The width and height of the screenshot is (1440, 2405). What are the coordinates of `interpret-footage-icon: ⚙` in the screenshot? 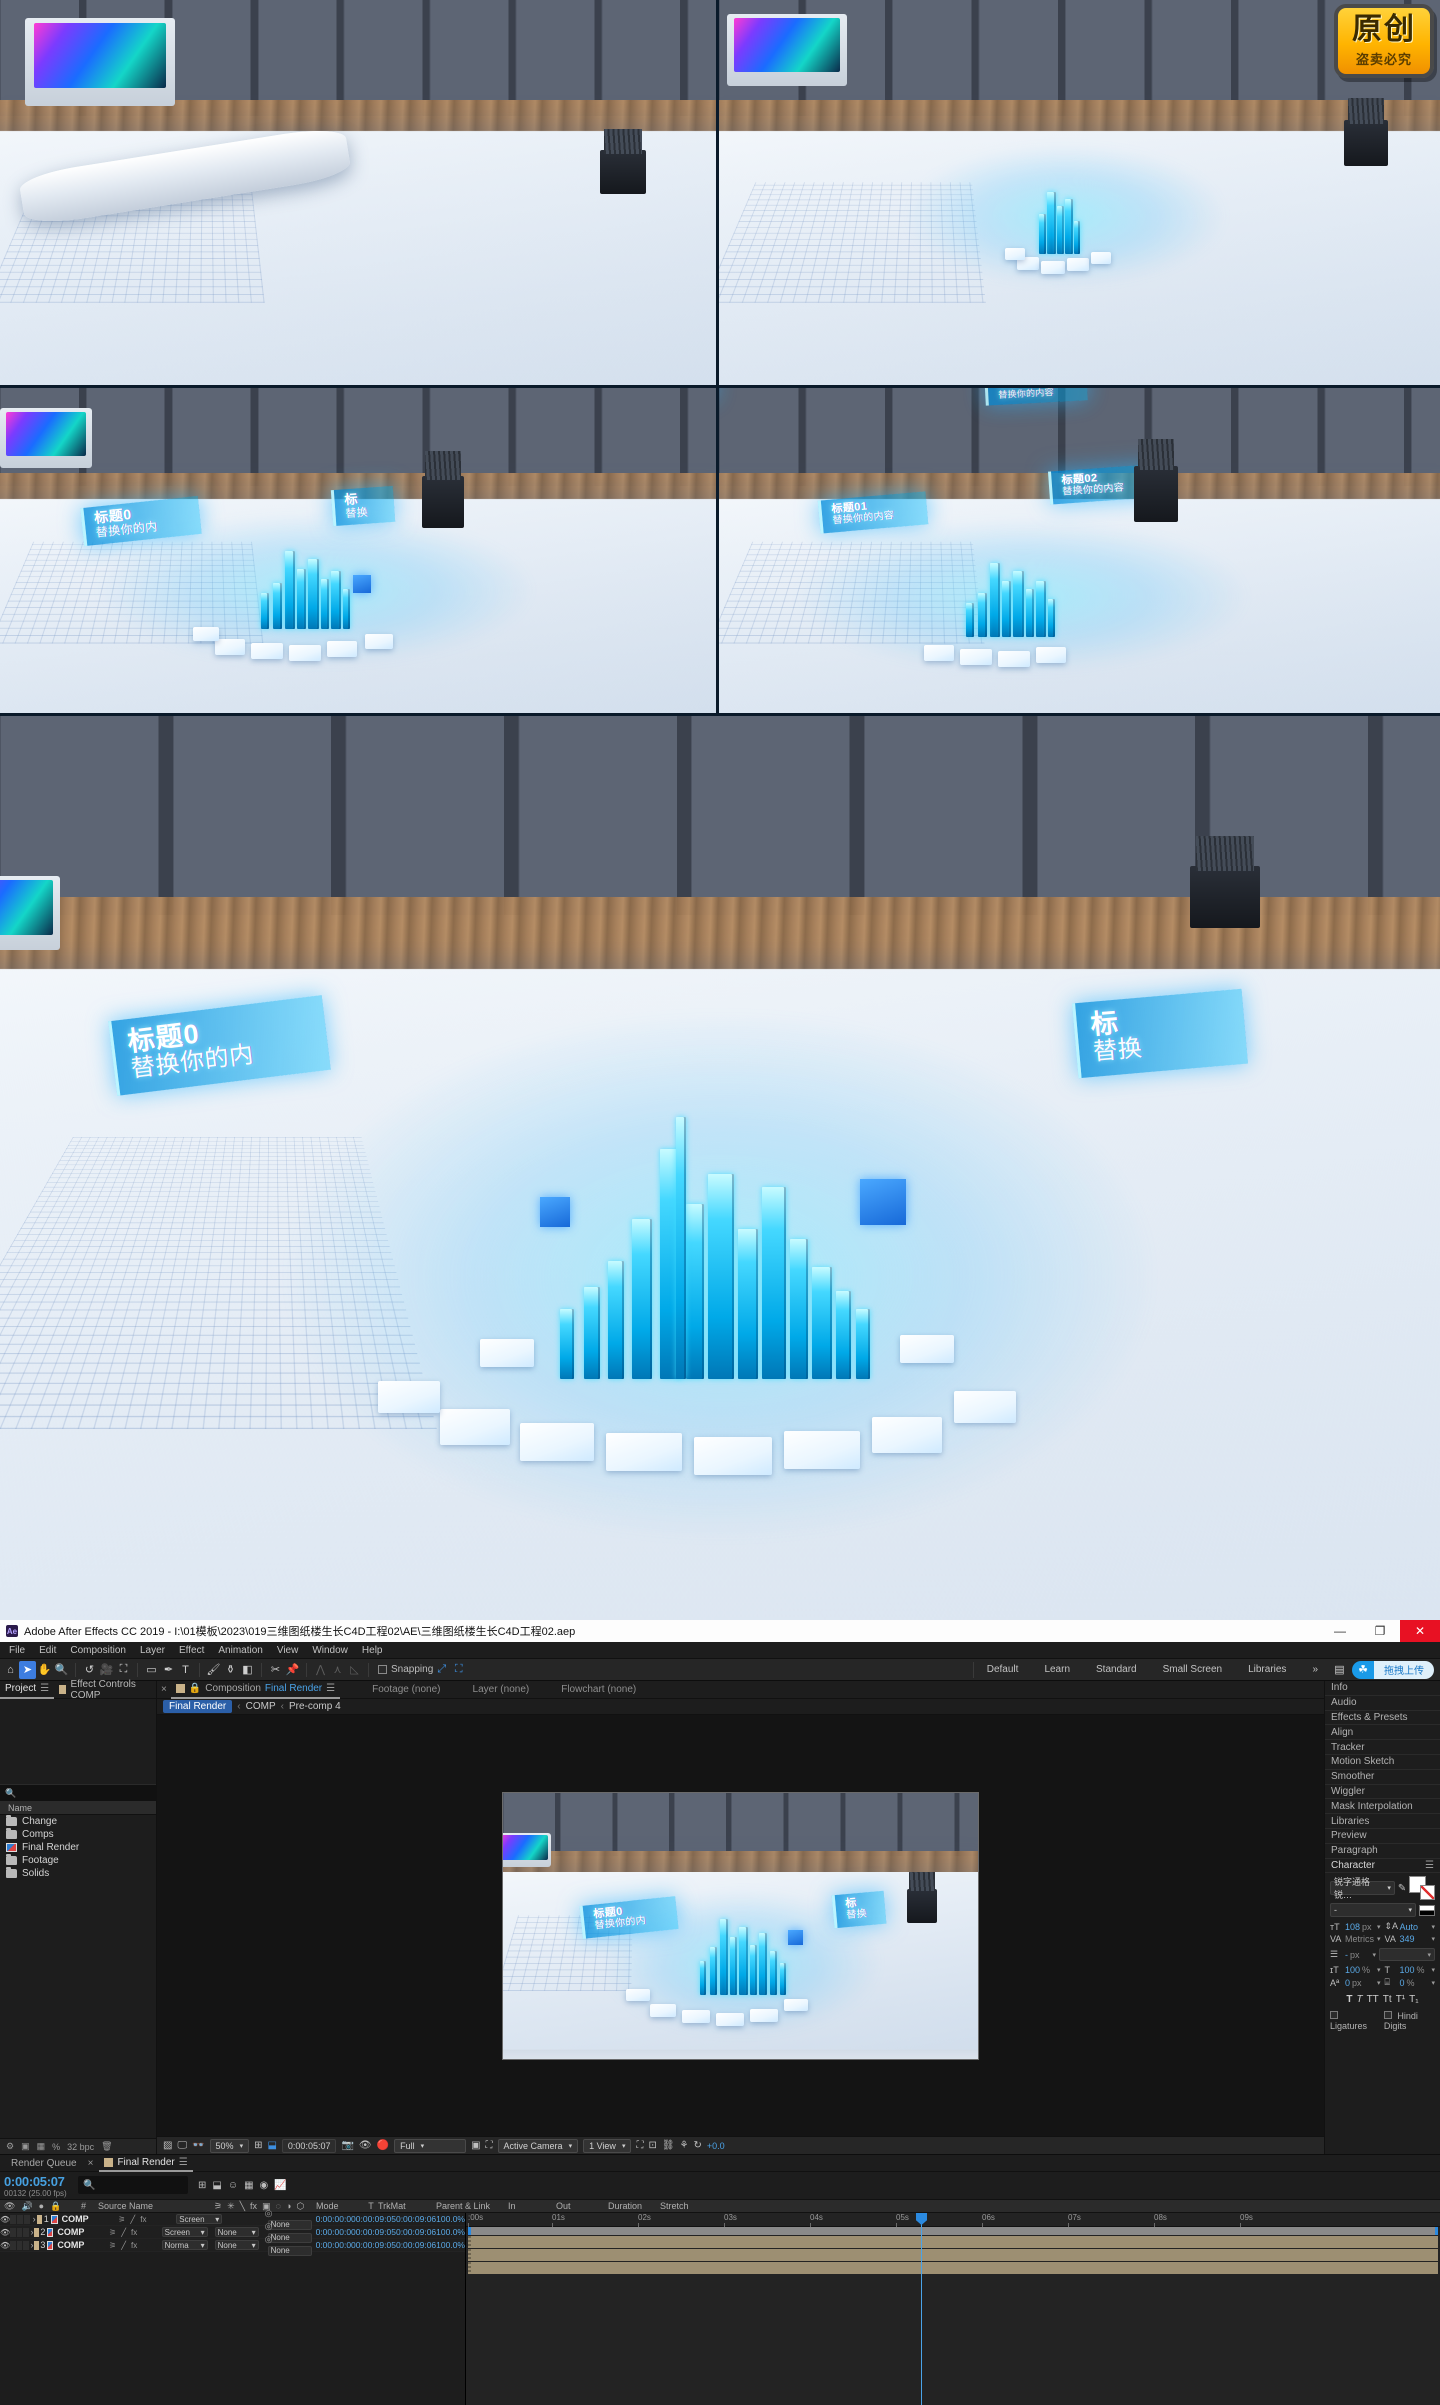 It's located at (10, 2146).